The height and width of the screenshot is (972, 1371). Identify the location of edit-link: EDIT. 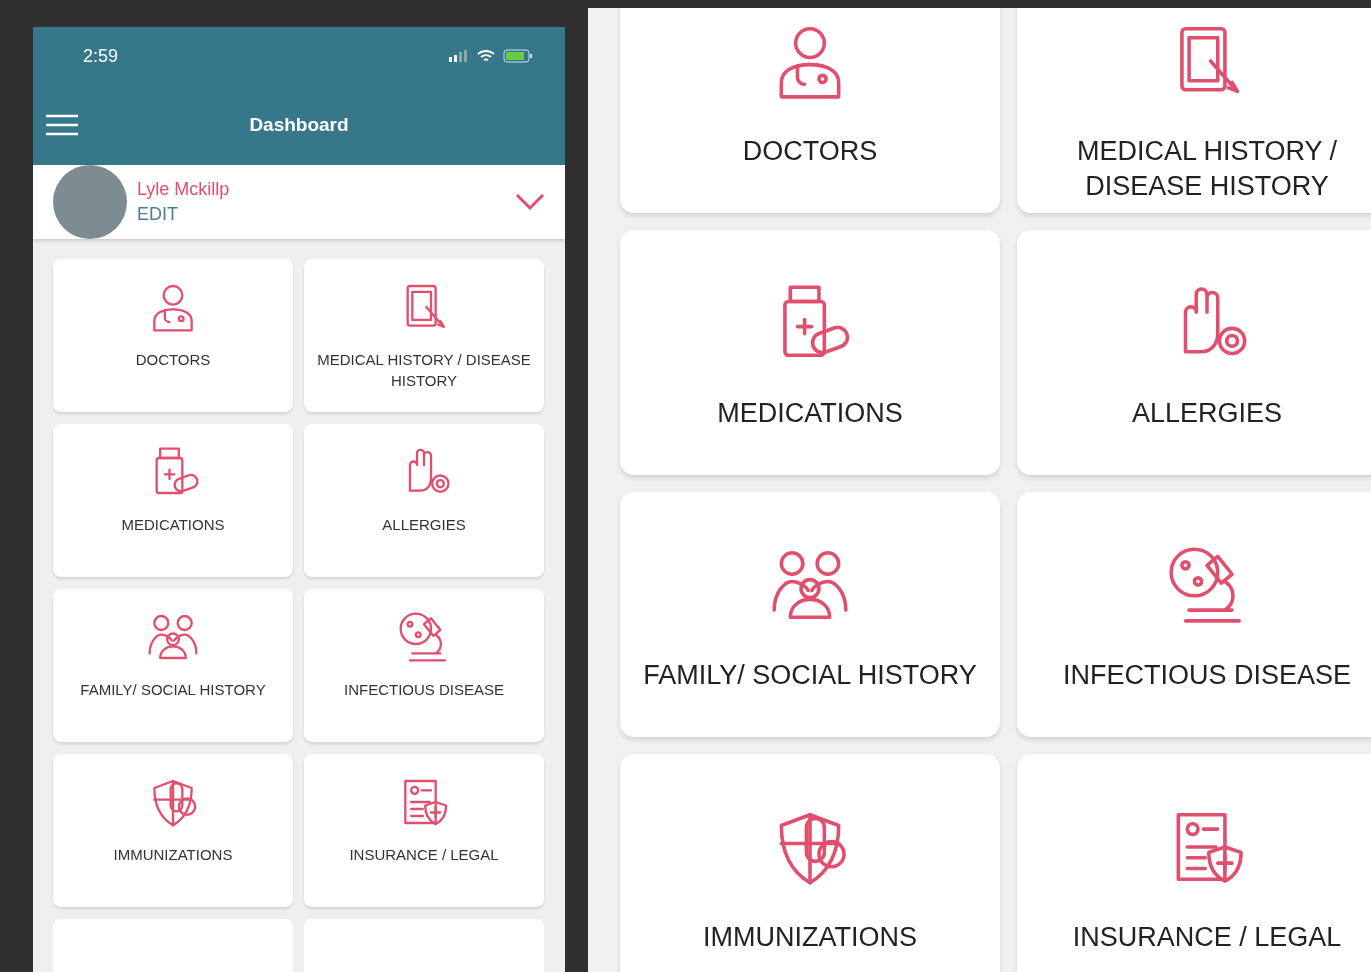
(157, 214).